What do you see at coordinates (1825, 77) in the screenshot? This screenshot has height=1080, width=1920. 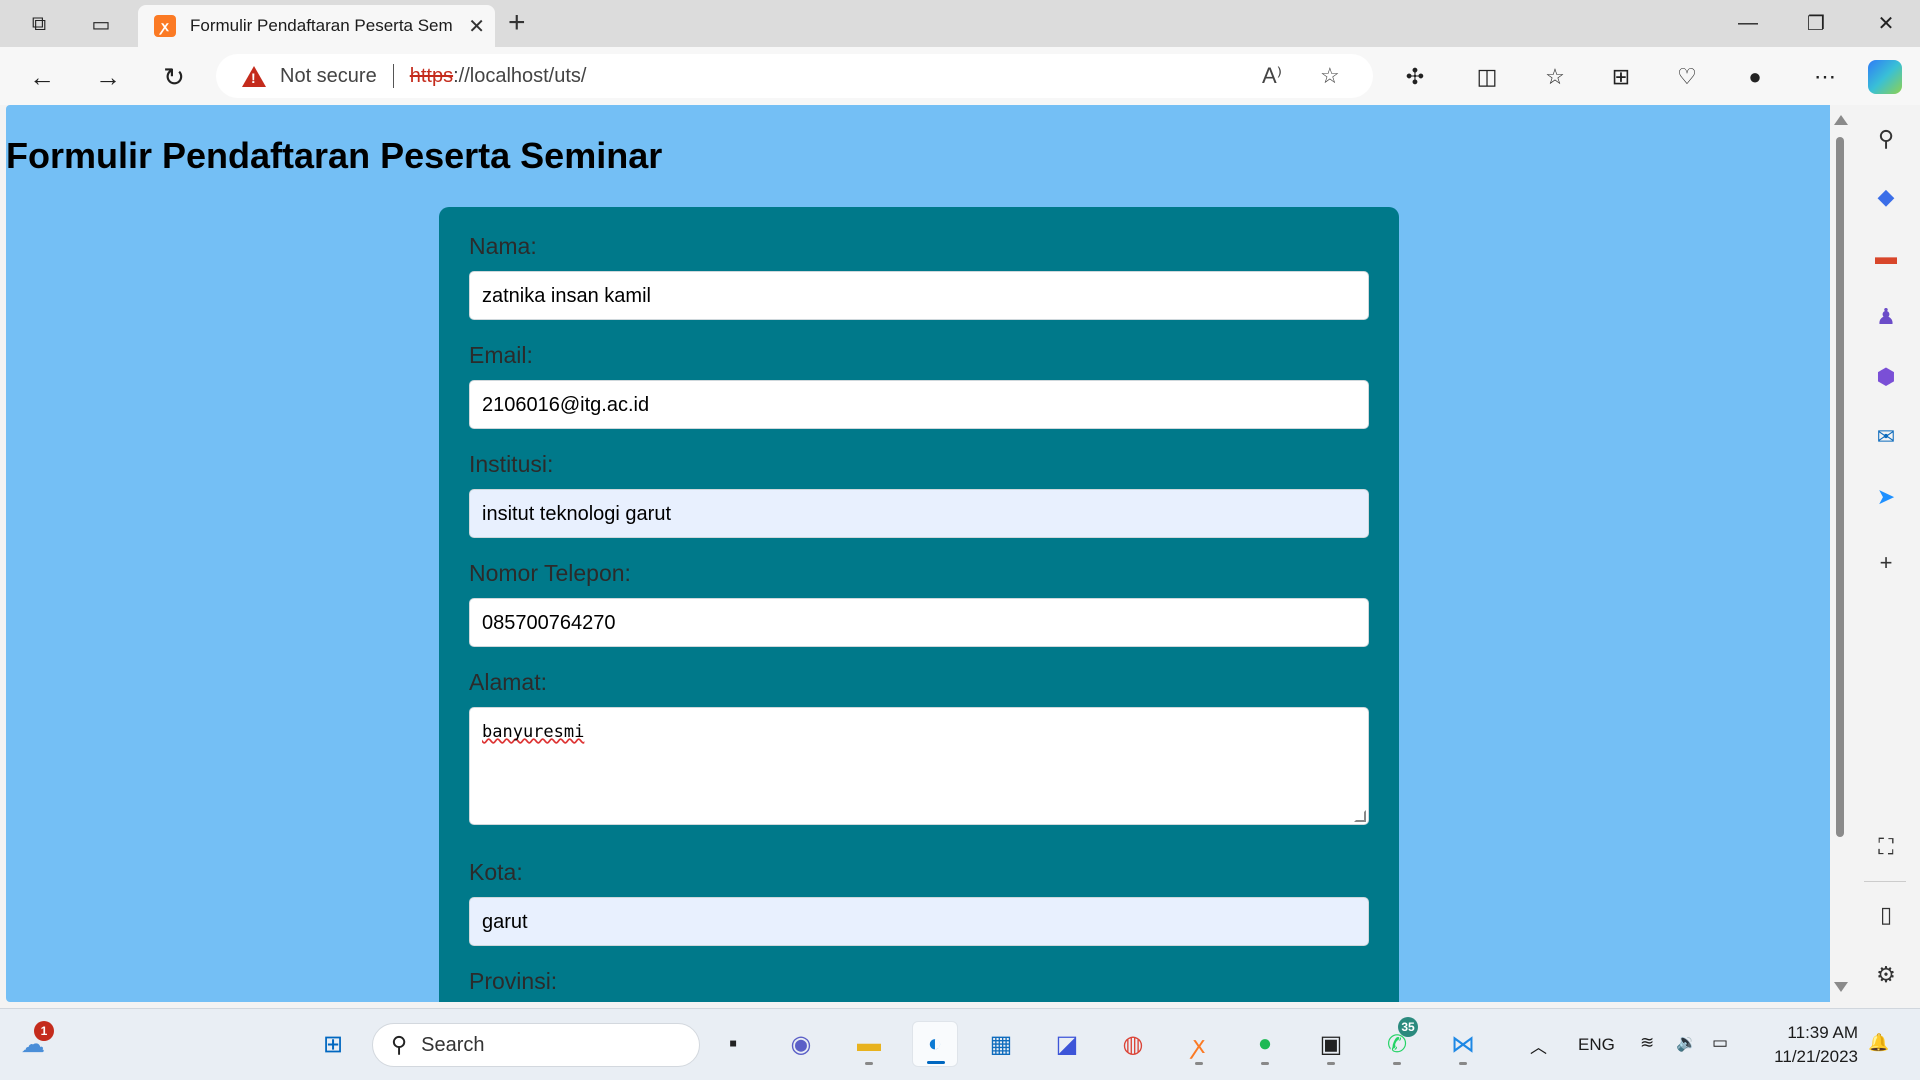 I see `more-options-icon: ⋯` at bounding box center [1825, 77].